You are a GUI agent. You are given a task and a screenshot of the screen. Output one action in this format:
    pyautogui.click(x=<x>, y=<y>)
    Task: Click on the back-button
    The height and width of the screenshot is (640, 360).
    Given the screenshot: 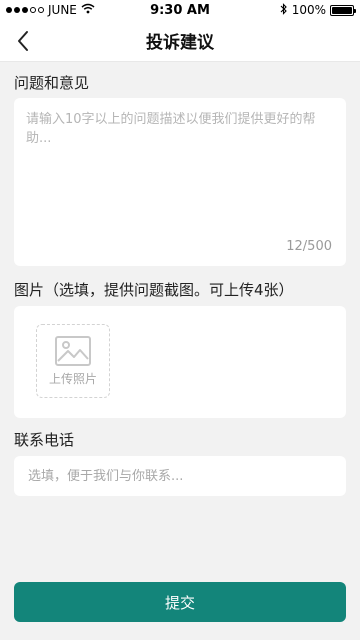 What is the action you would take?
    pyautogui.click(x=23, y=41)
    